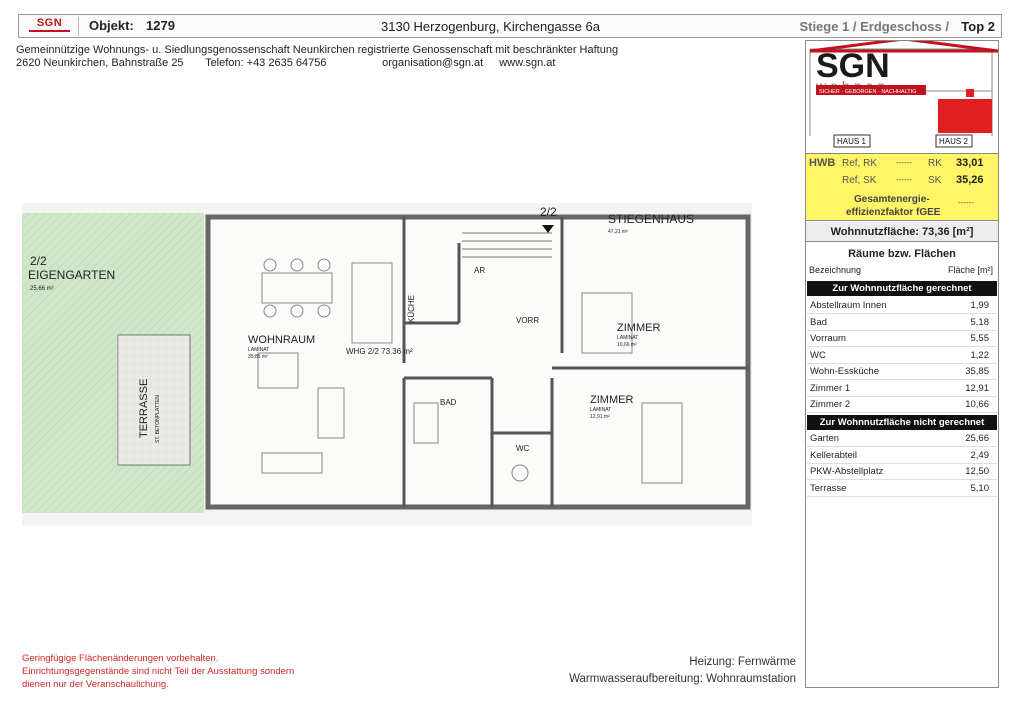 This screenshot has width=1024, height=723. What do you see at coordinates (818, 355) in the screenshot?
I see `room-name: WC` at bounding box center [818, 355].